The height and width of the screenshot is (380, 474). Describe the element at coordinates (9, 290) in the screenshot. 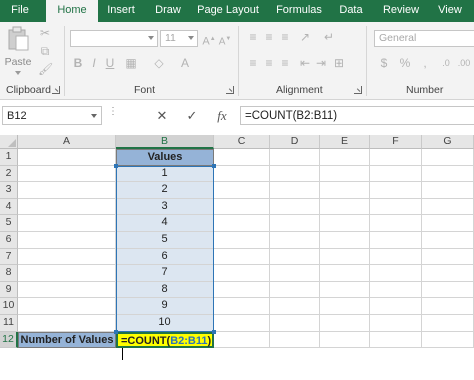

I see `row-header-9: 9` at that location.